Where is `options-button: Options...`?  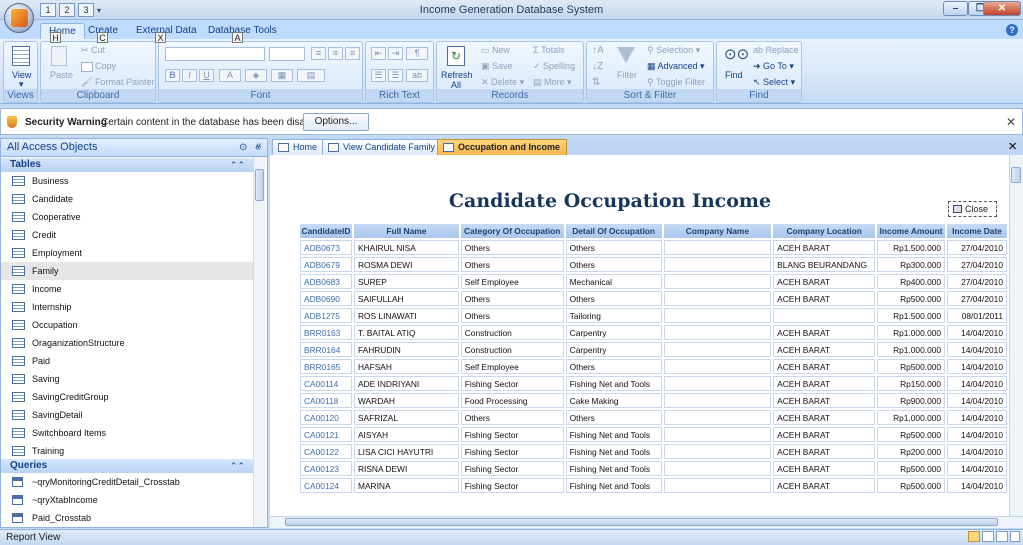
options-button: Options... is located at coordinates (336, 122).